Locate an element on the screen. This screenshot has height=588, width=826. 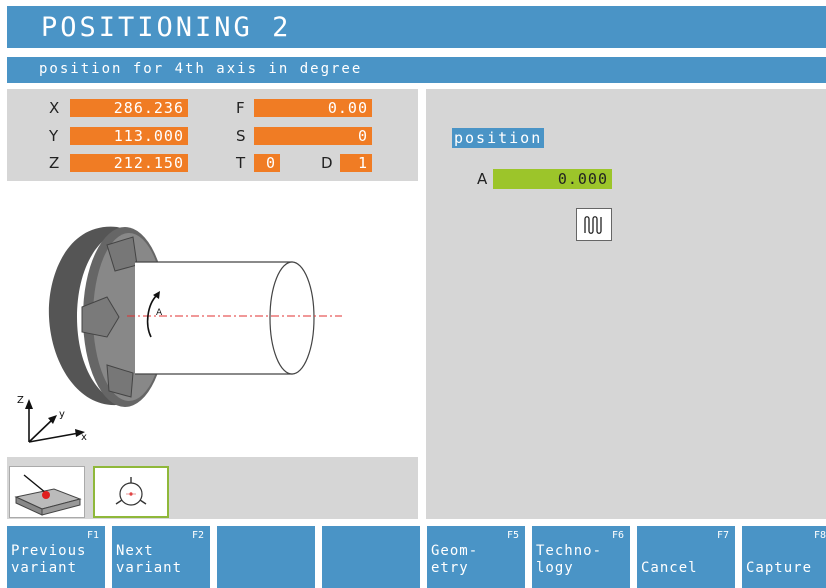
softkey-label-line2: Capture is located at coordinates (779, 568).